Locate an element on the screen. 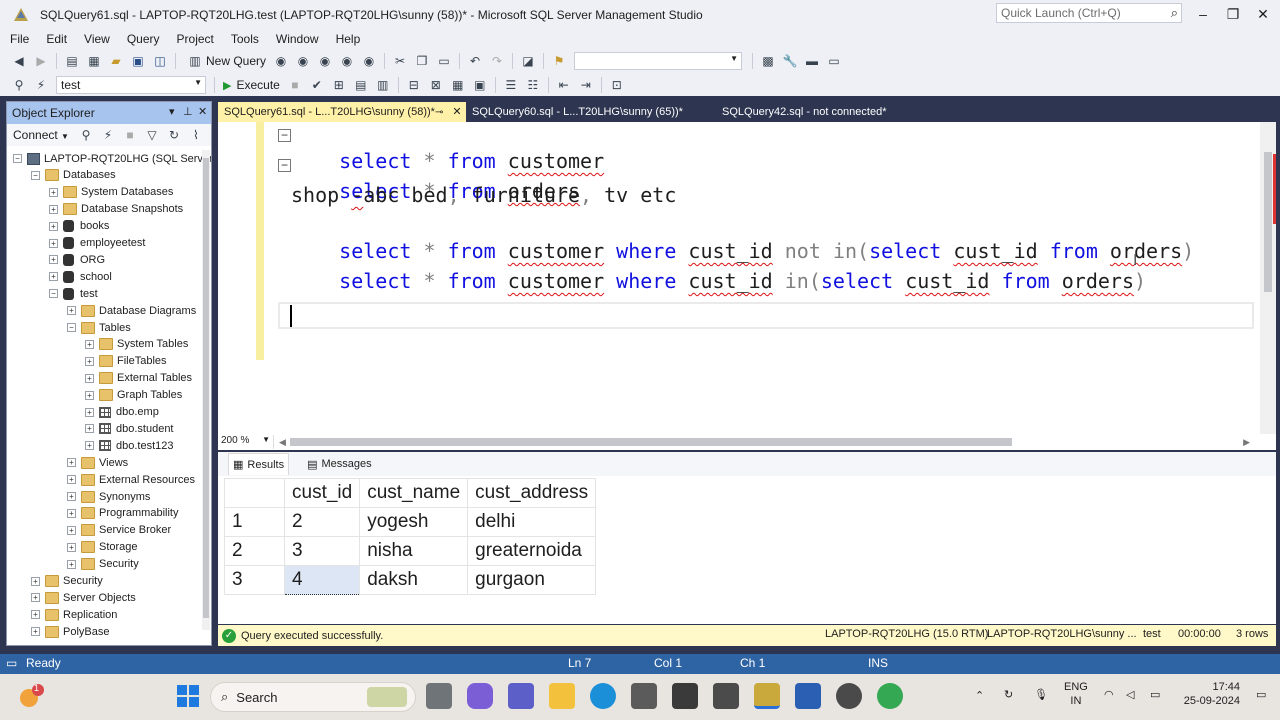 This screenshot has width=1280, height=720. copilot-icon is located at coordinates (480, 696).